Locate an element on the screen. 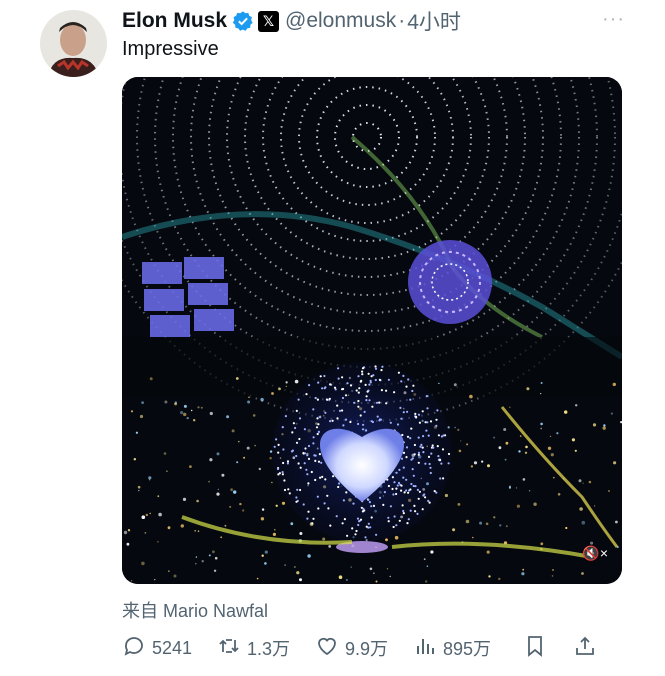 The width and height of the screenshot is (665, 676). x-logo-icon: 𝕏 is located at coordinates (269, 21).